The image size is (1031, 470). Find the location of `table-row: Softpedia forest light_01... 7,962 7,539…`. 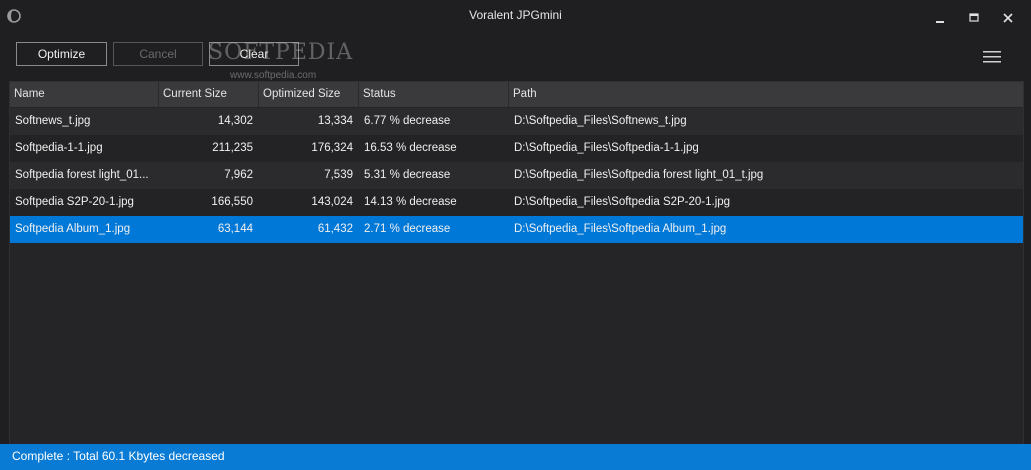

table-row: Softpedia forest light_01... 7,962 7,539… is located at coordinates (516, 175).